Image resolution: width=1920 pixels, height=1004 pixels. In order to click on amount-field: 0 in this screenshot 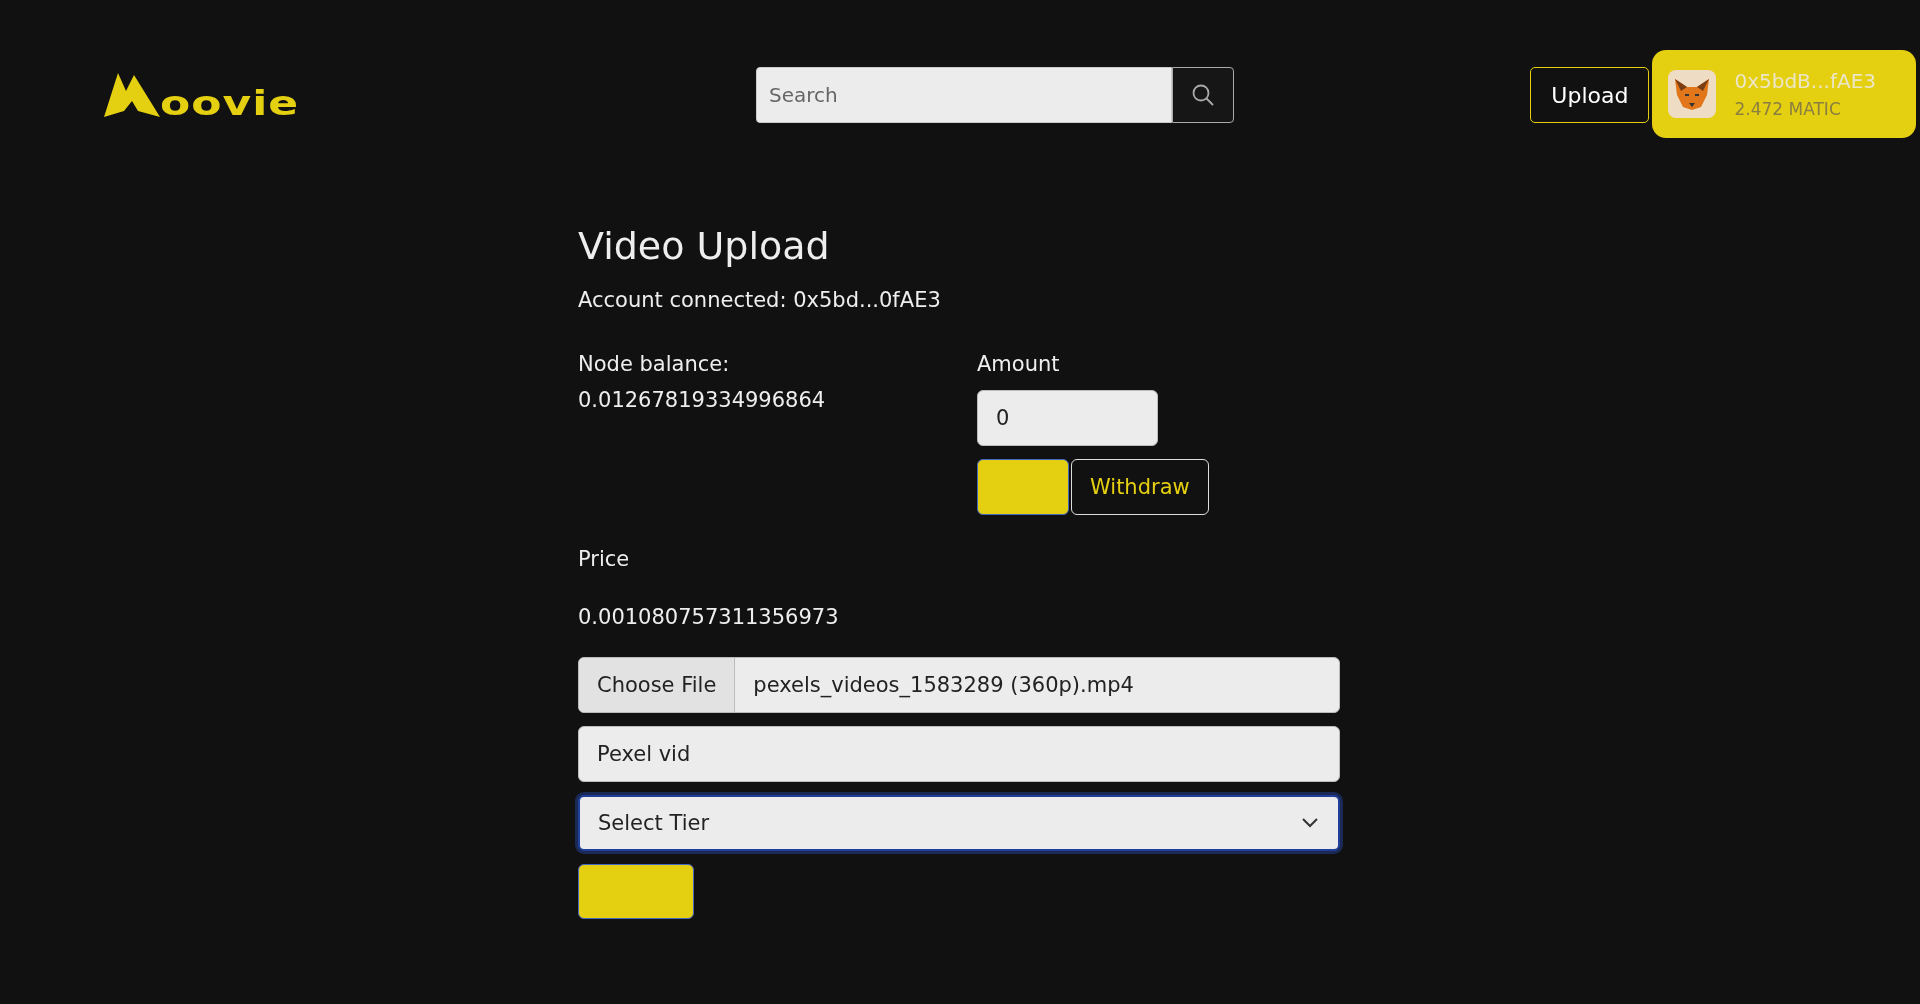, I will do `click(1067, 418)`.